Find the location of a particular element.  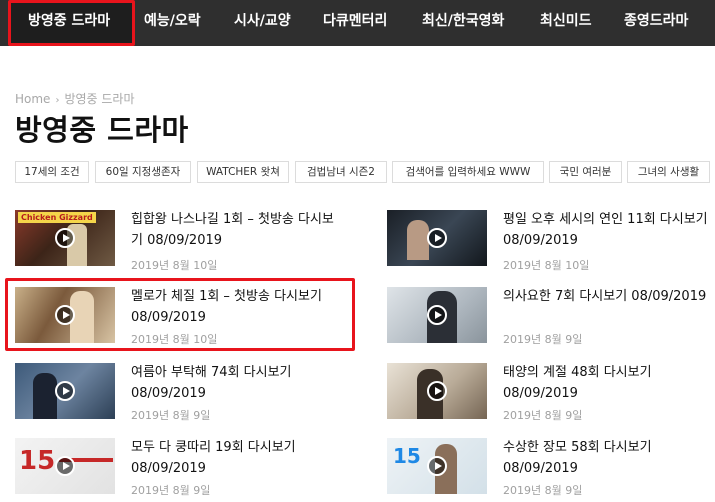

thumbnail-sign-text: Chicken Gizzard is located at coordinates (57, 217).